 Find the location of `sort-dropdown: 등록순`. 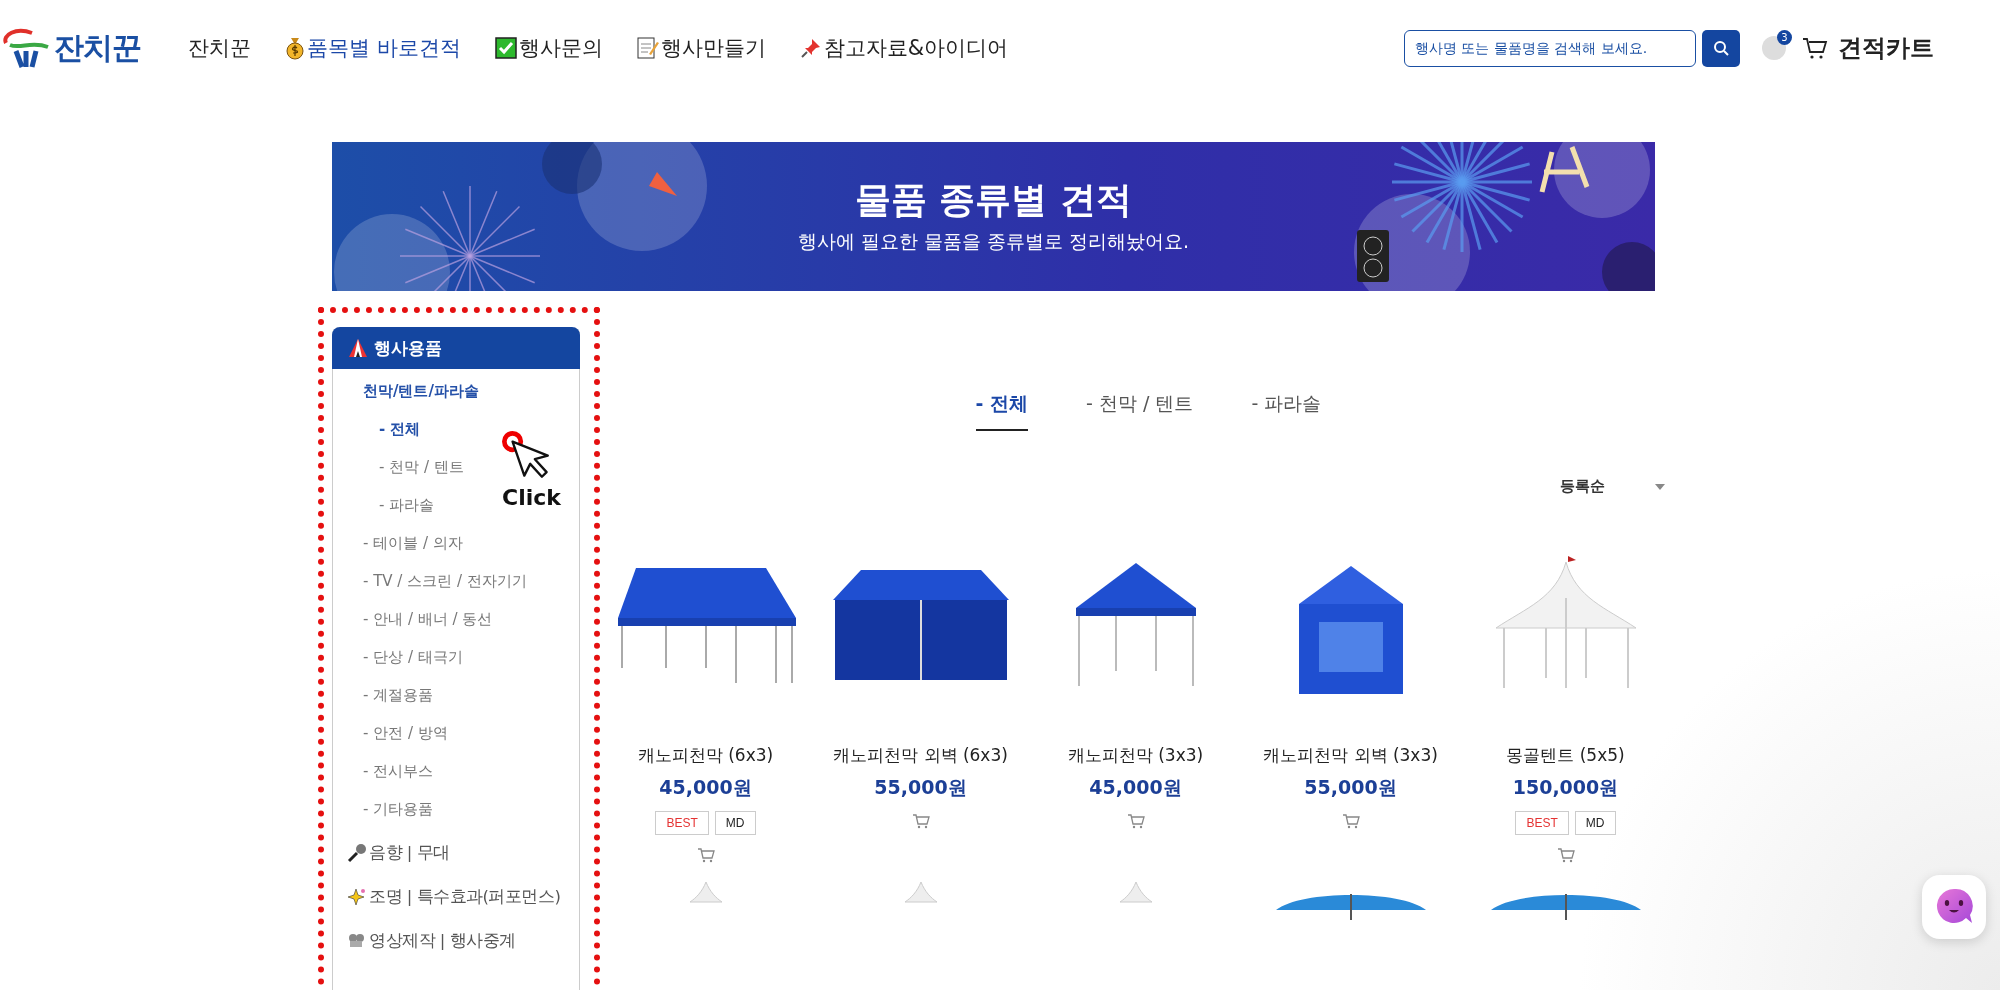

sort-dropdown: 등록순 is located at coordinates (1612, 486).